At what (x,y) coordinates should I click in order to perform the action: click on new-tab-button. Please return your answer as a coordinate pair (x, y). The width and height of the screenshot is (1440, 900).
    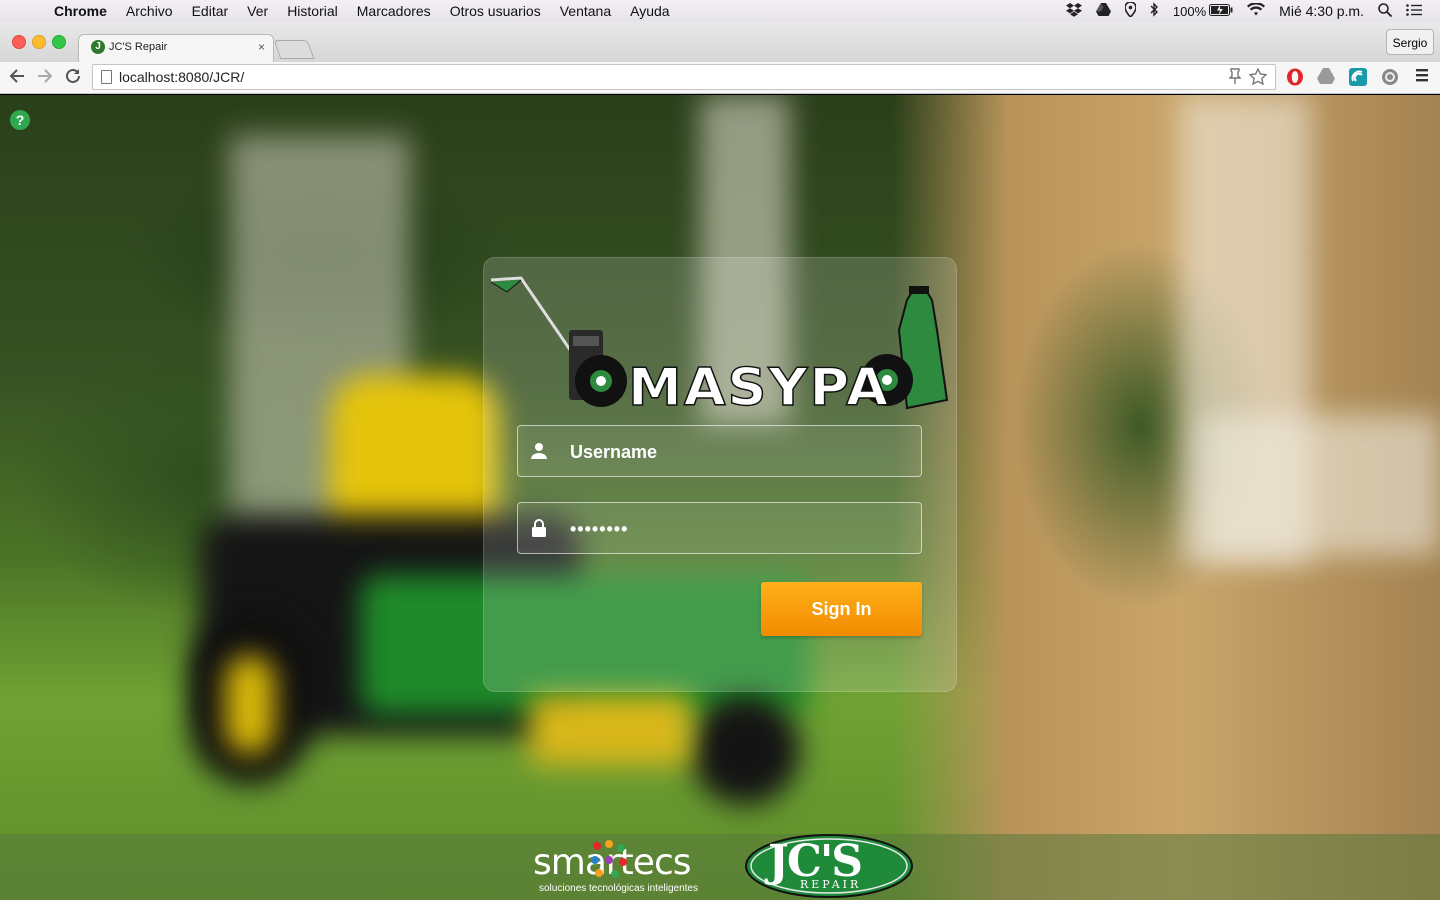
    Looking at the image, I should click on (294, 49).